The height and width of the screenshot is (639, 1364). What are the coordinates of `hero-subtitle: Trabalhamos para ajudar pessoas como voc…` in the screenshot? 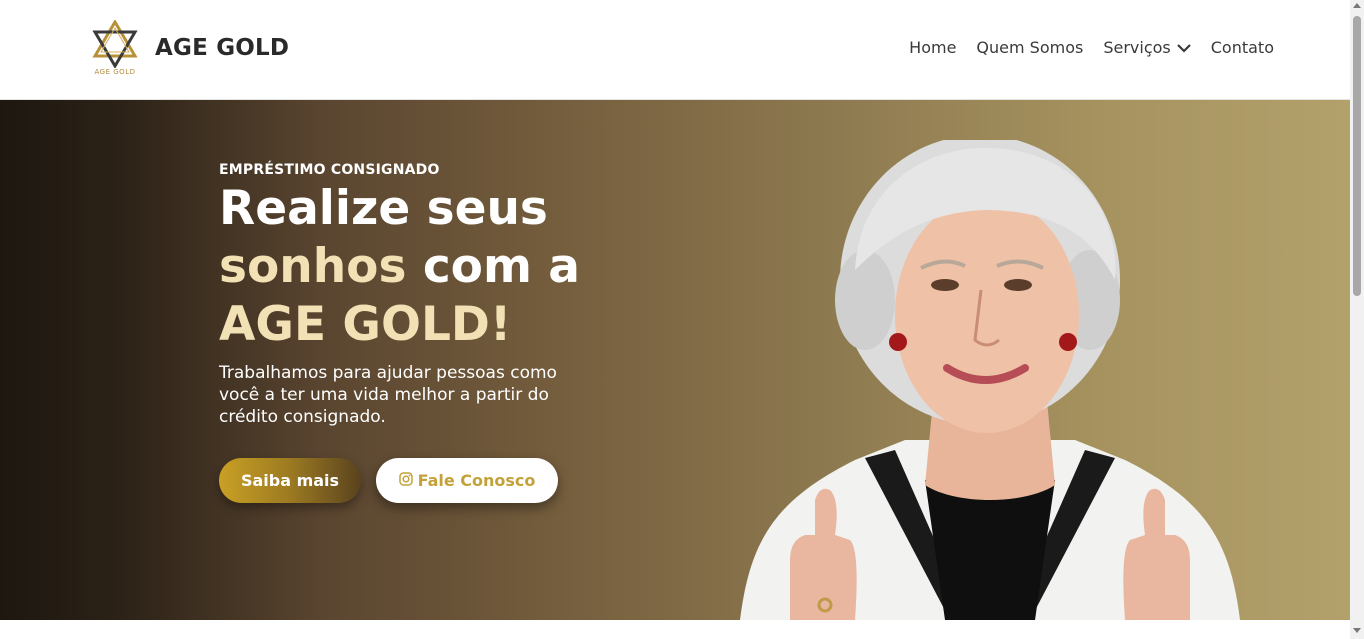 It's located at (388, 395).